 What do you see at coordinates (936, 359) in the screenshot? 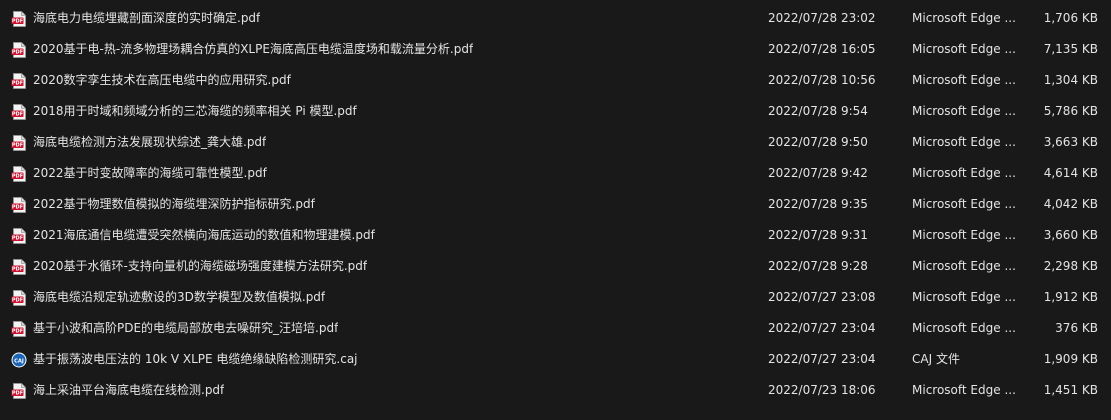
I see `file-type: CAJ 文件` at bounding box center [936, 359].